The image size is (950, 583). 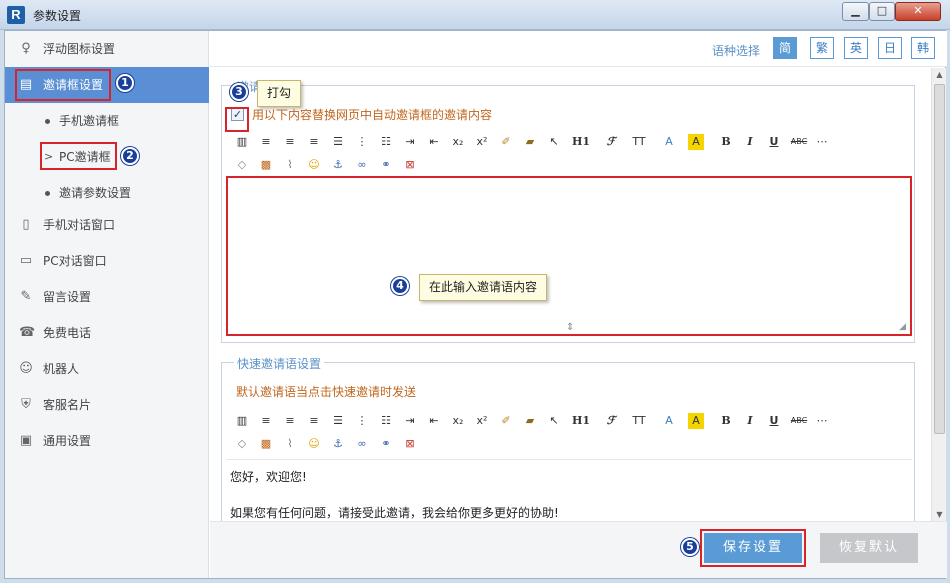 What do you see at coordinates (902, 327) in the screenshot?
I see `resize-grip-icon: ◢` at bounding box center [902, 327].